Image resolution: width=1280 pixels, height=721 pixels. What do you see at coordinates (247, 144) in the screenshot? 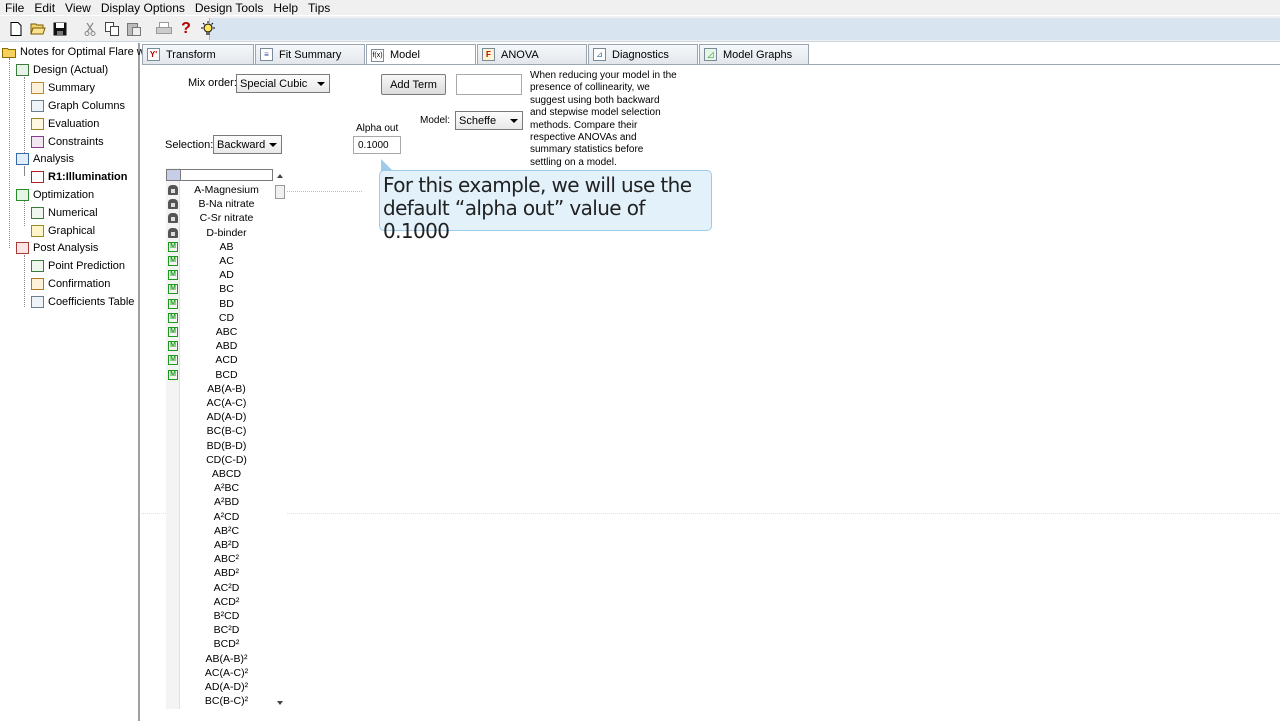
I see `selection-select: Backward` at bounding box center [247, 144].